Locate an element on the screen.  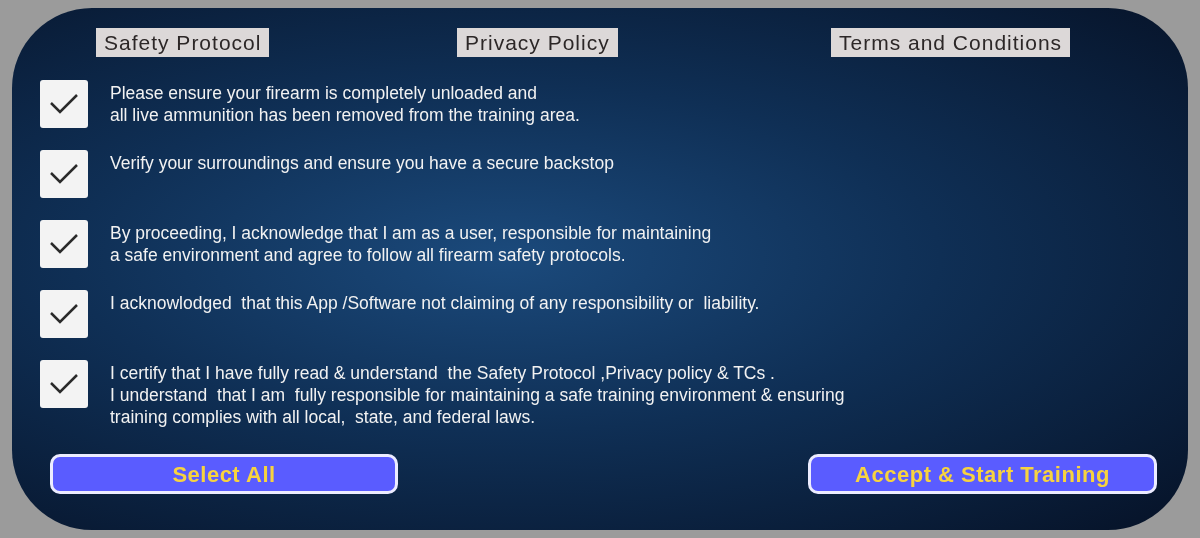
tab: Privacy Policy is located at coordinates (537, 42).